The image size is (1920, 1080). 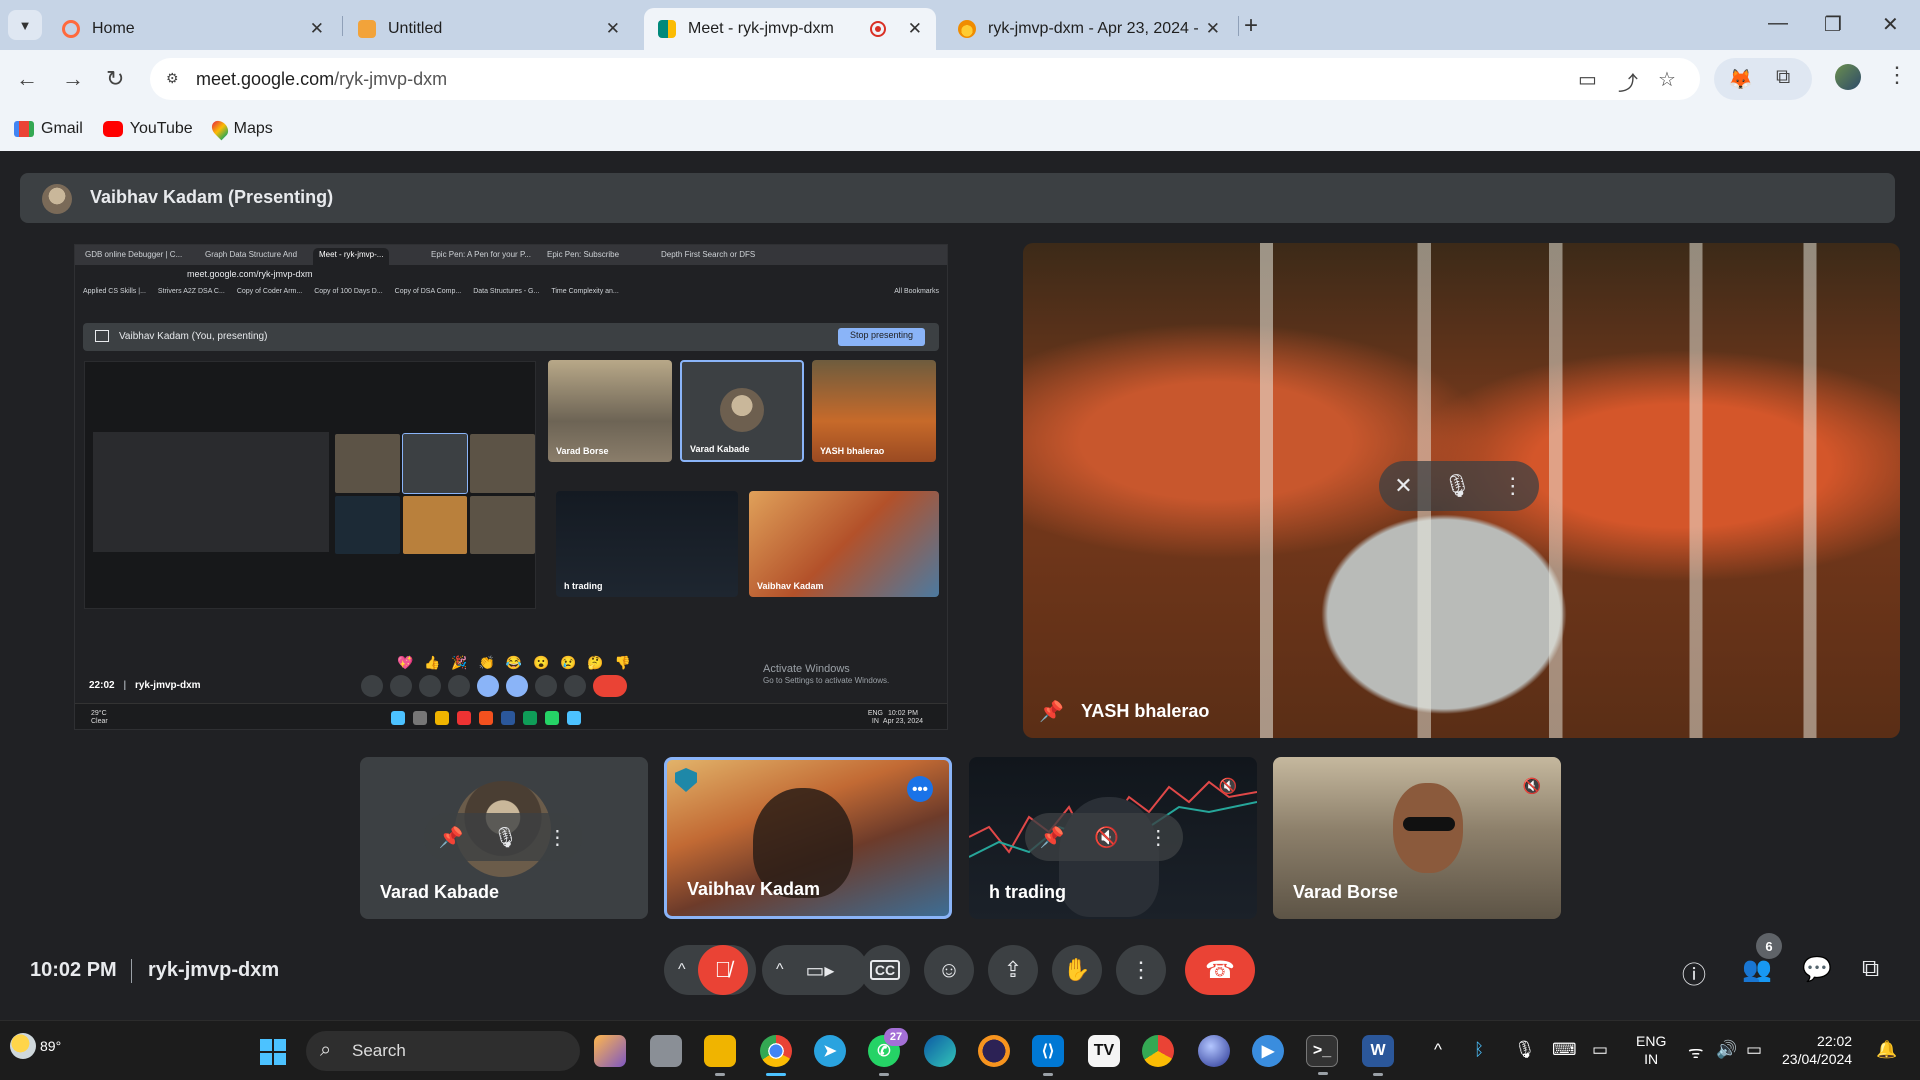 What do you see at coordinates (815, 970) in the screenshot?
I see `video-options-button: ^ ▭▸` at bounding box center [815, 970].